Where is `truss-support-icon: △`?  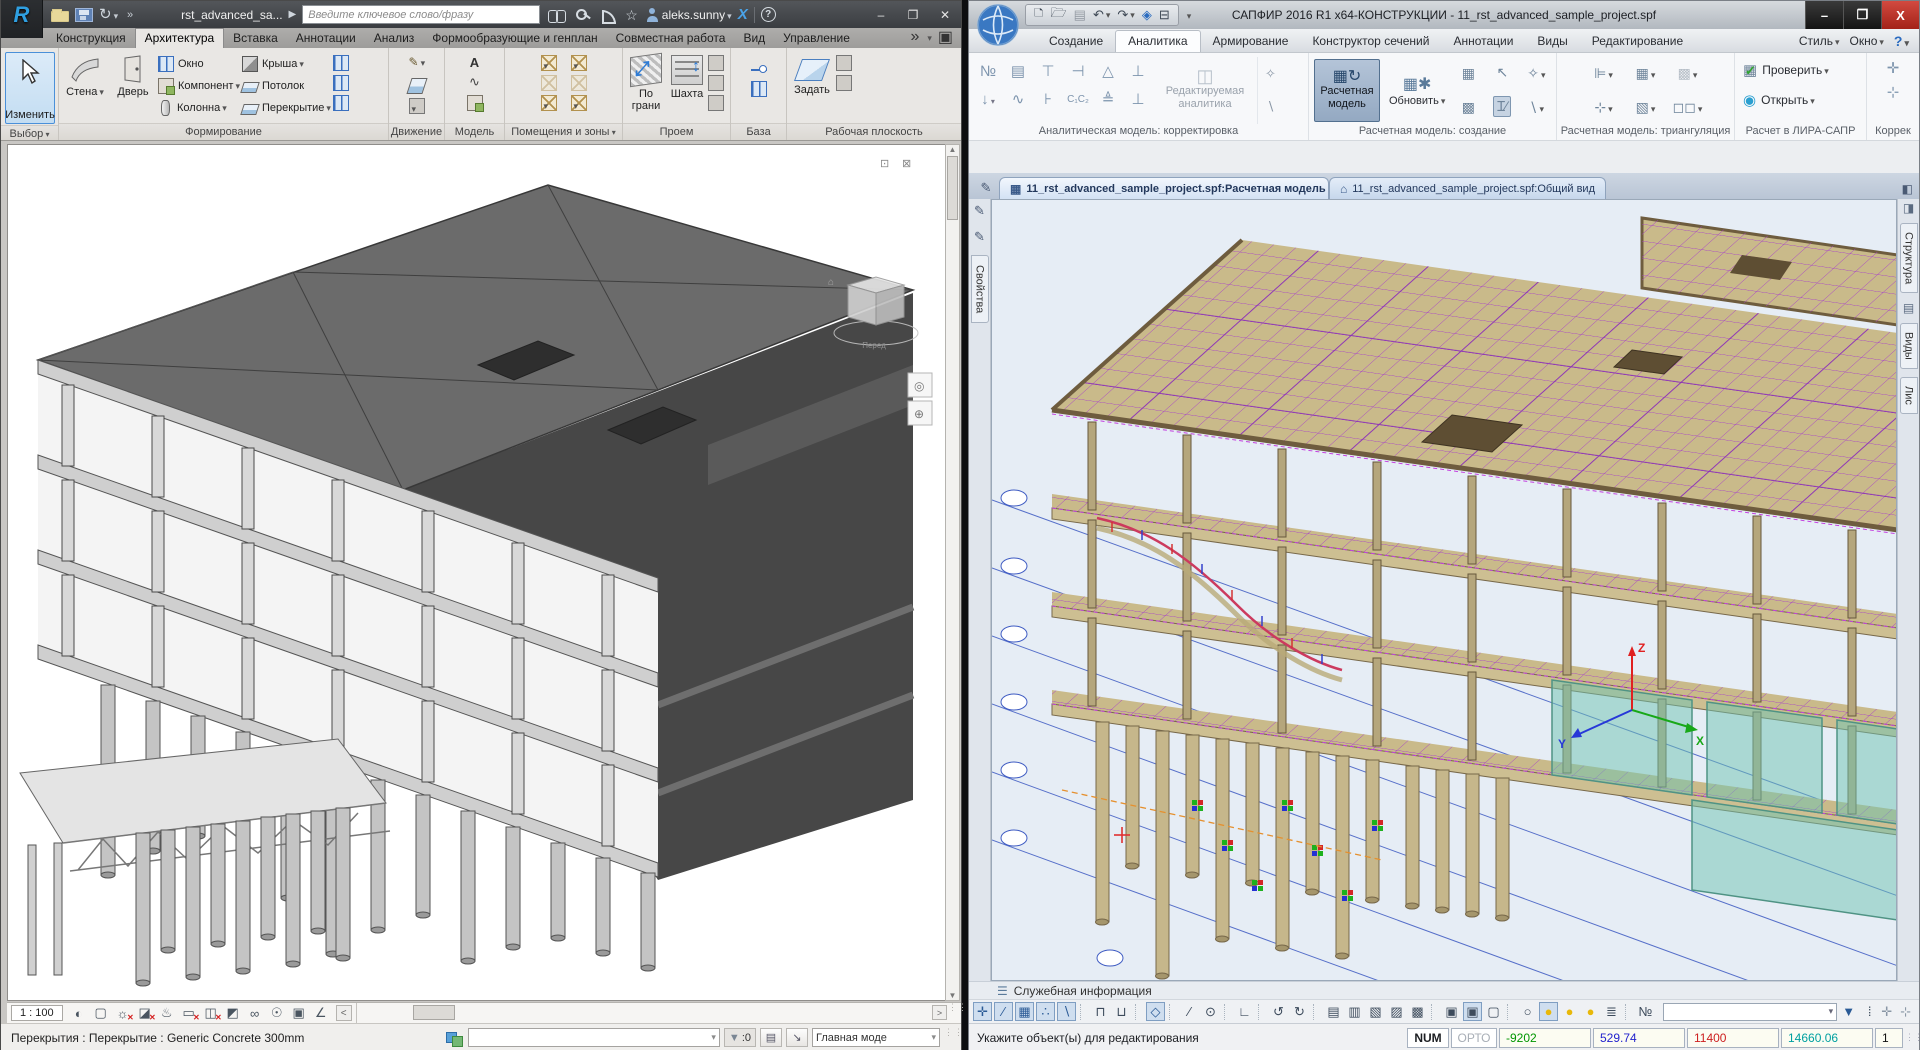
truss-support-icon: △ is located at coordinates (1108, 71).